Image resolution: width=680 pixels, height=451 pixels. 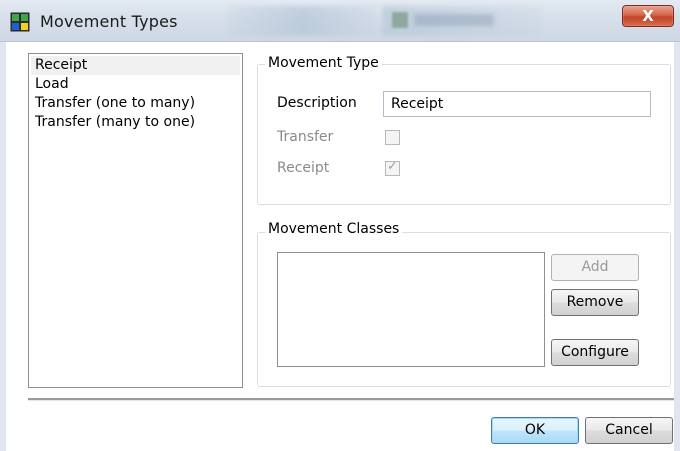 I want to click on window-frame-right, so click(x=677, y=246).